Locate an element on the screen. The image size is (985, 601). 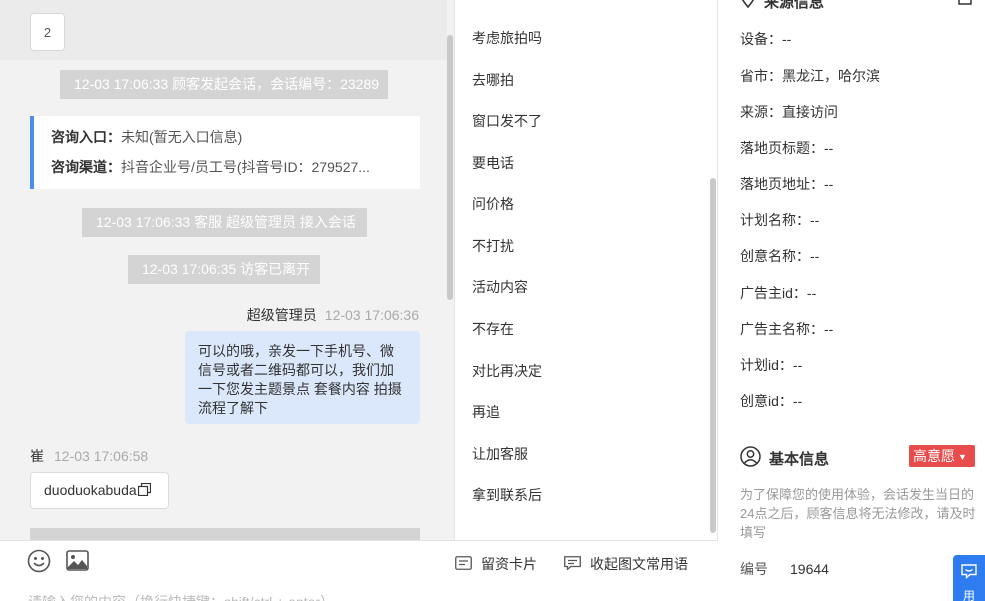
phrase-item: 不存在 is located at coordinates (493, 329).